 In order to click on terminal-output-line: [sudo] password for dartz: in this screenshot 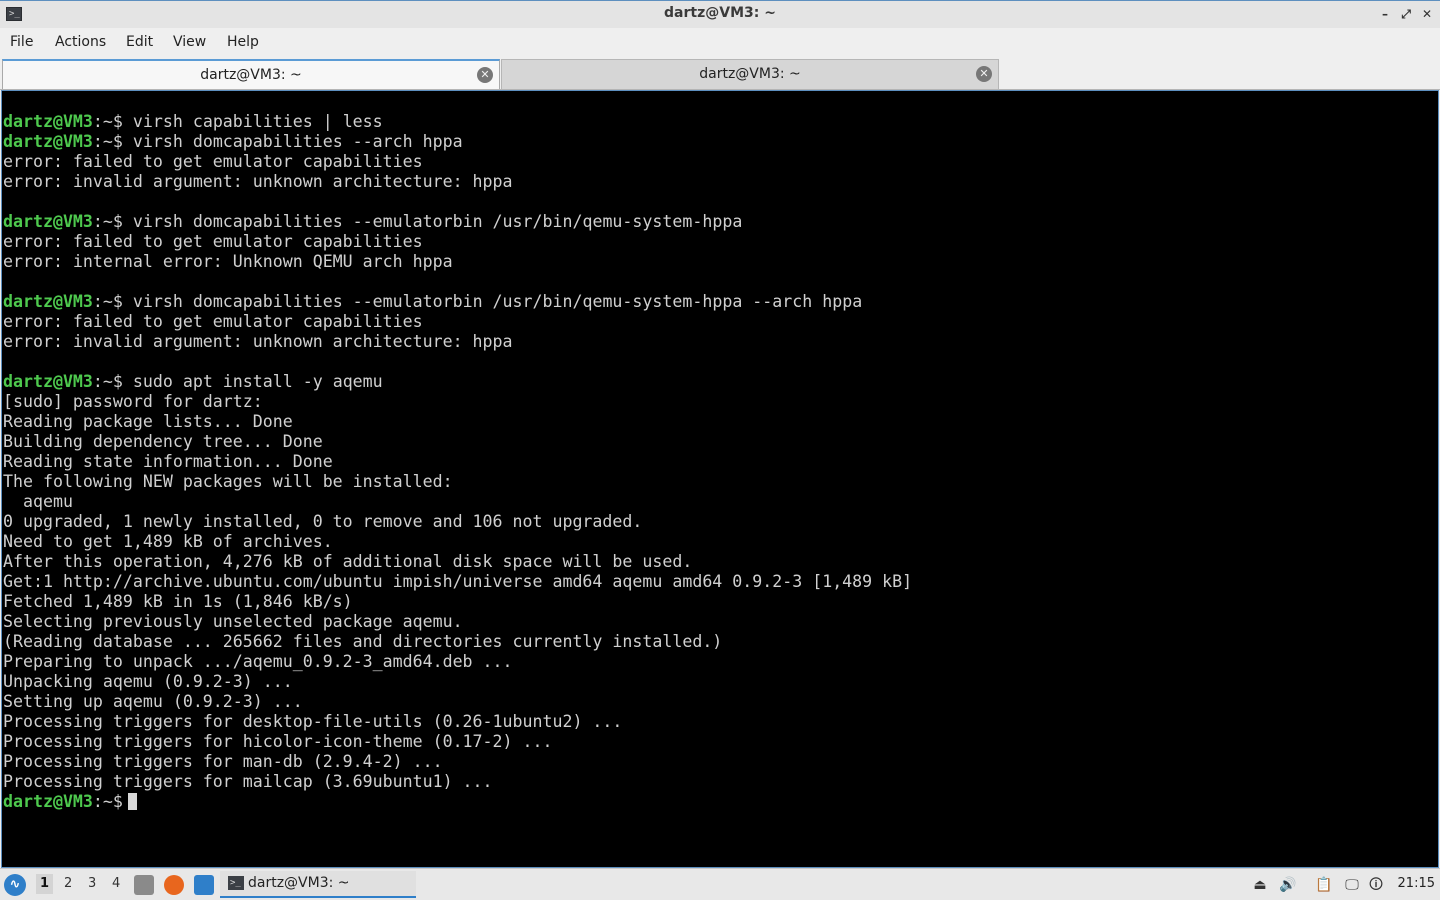, I will do `click(457, 402)`.